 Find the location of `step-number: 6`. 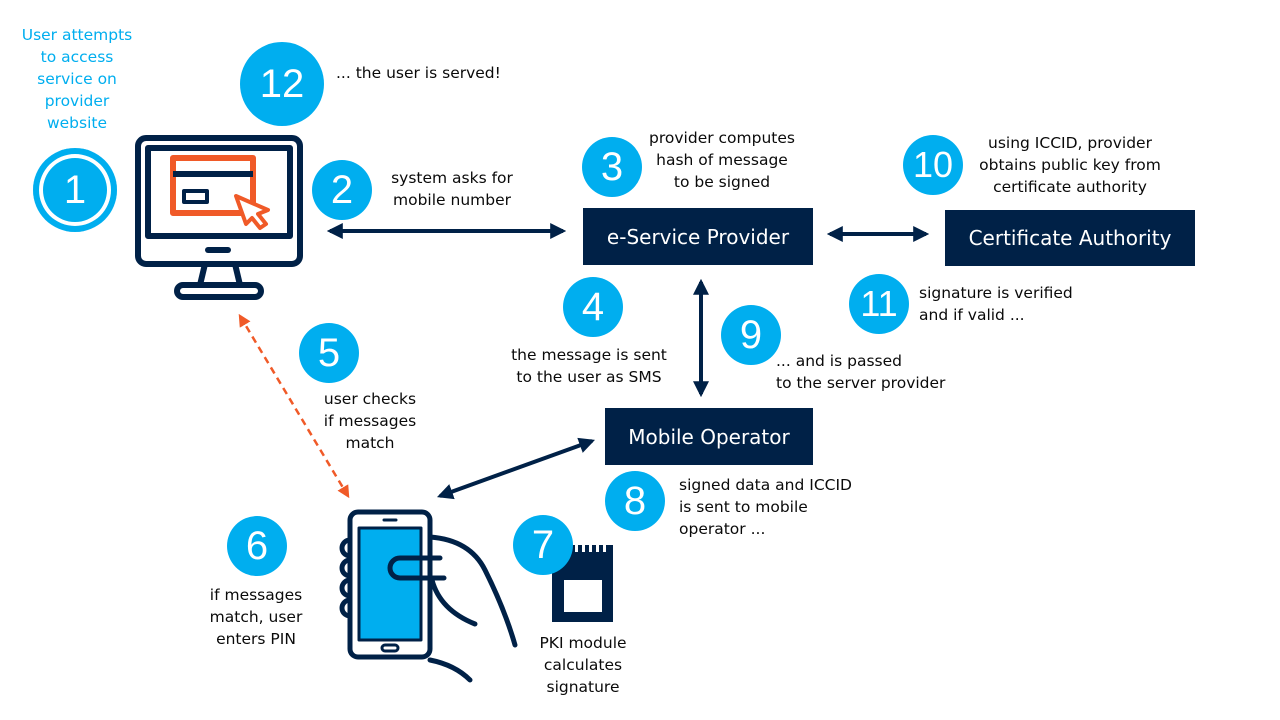

step-number: 6 is located at coordinates (257, 545).